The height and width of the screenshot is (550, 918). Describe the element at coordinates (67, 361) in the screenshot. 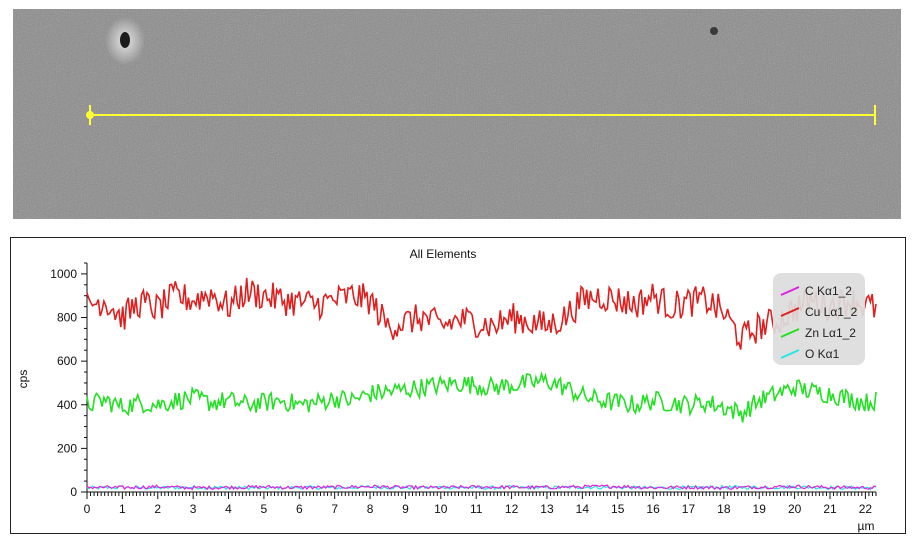

I see `y-tick-label: 600` at that location.